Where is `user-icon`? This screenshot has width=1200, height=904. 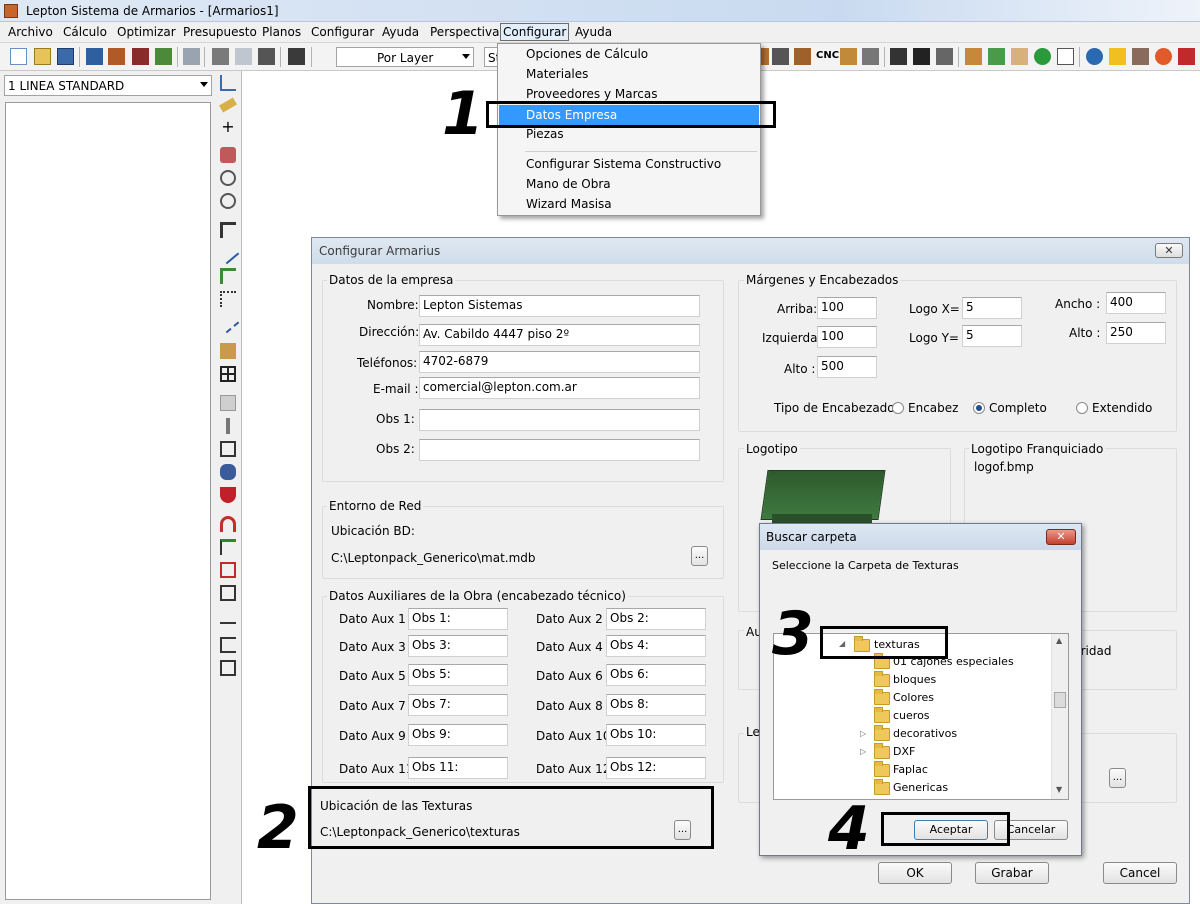
user-icon is located at coordinates (1140, 56).